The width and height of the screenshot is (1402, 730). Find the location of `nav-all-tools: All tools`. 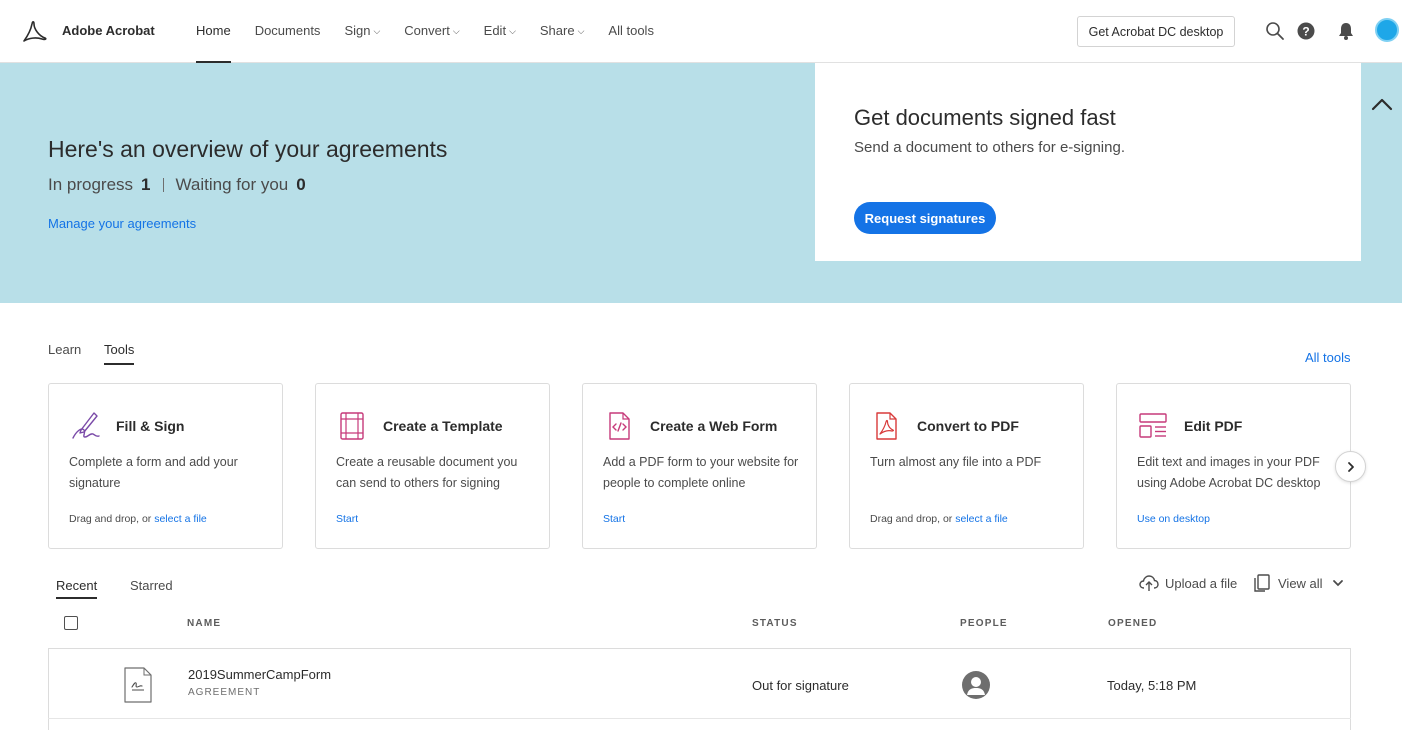

nav-all-tools: All tools is located at coordinates (631, 31).